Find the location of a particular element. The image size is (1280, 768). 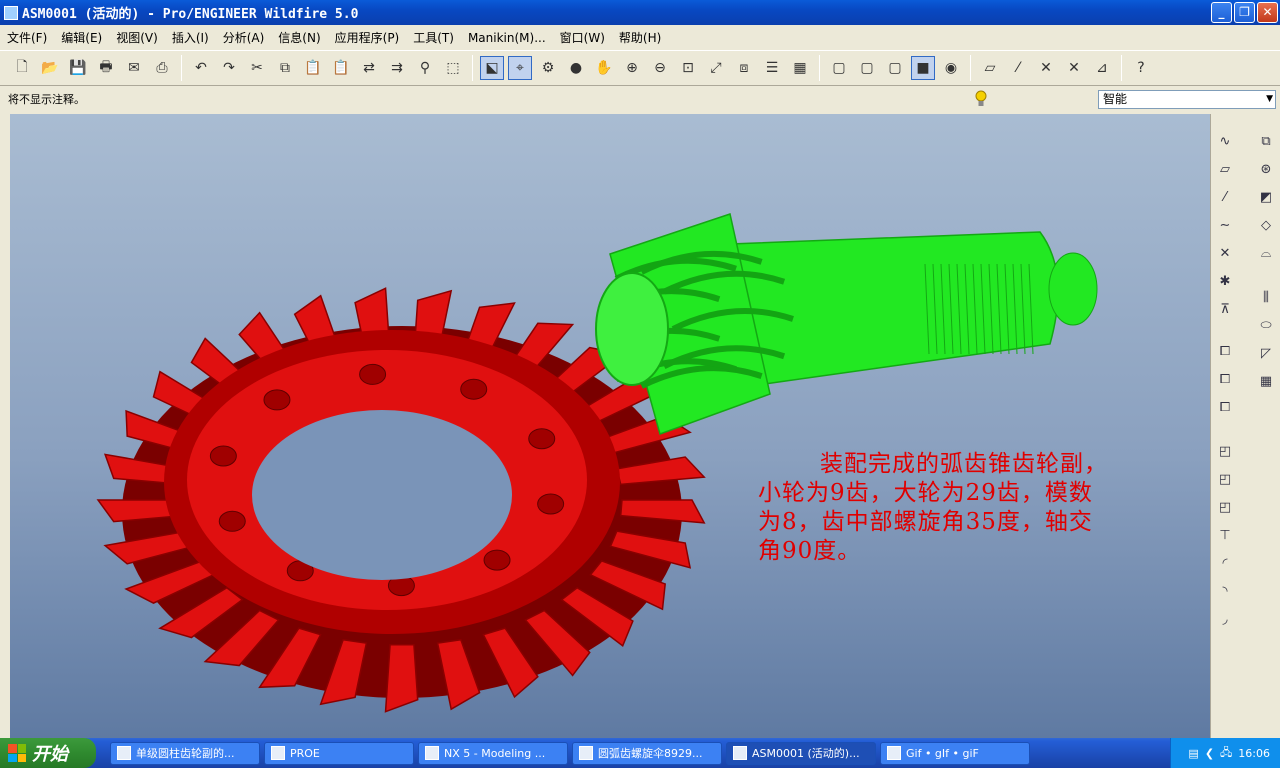

restore-button: ❐ is located at coordinates (1244, 12).